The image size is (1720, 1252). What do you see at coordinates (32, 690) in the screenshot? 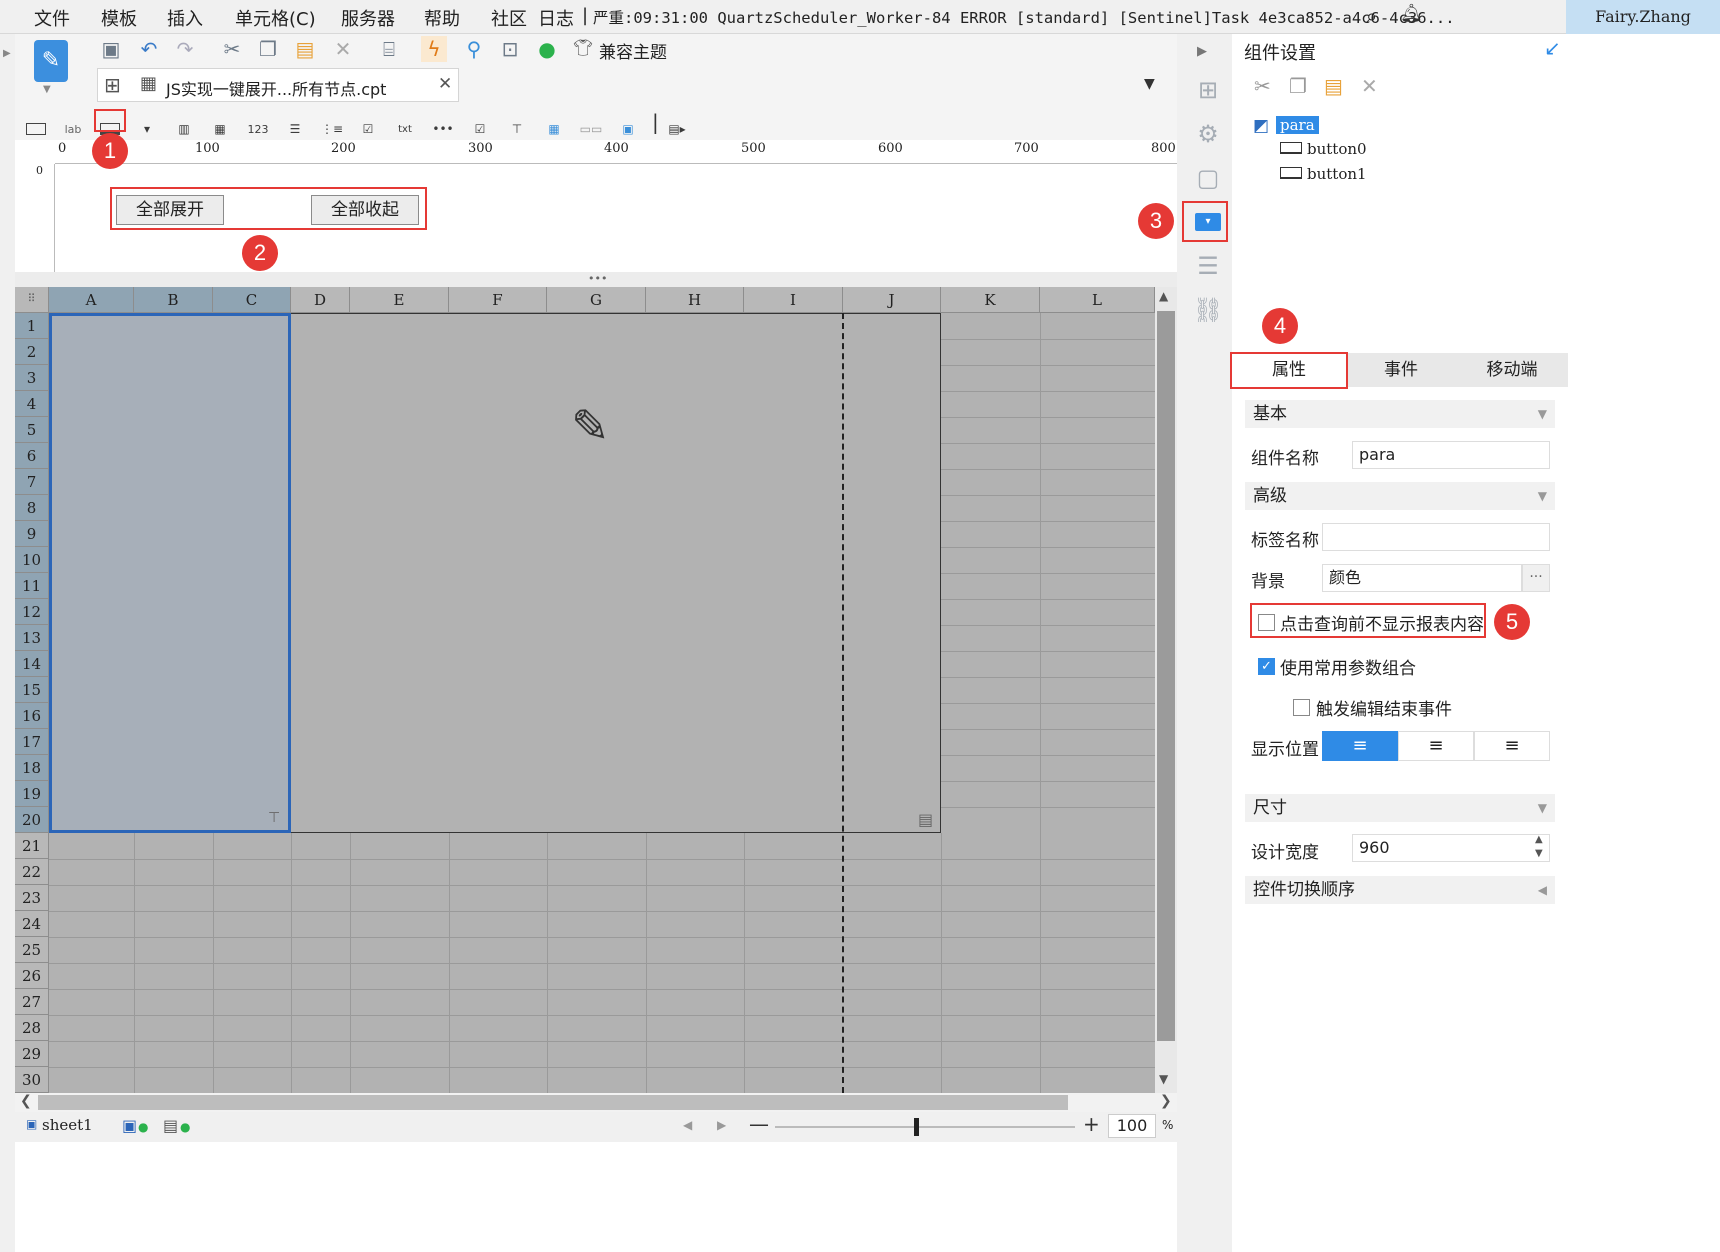
I see `row-header: 15` at bounding box center [32, 690].